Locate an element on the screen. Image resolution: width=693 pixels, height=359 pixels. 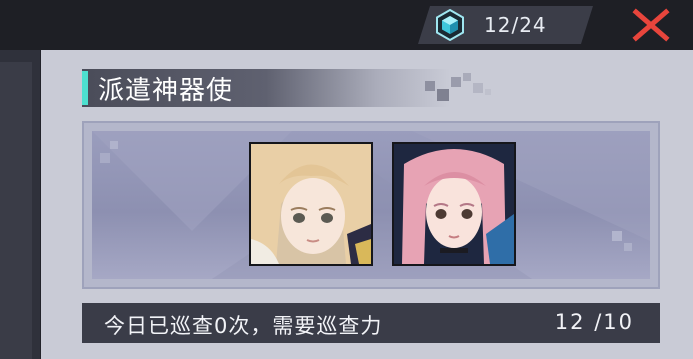
page-title: 派遣神器使 is located at coordinates (166, 91).